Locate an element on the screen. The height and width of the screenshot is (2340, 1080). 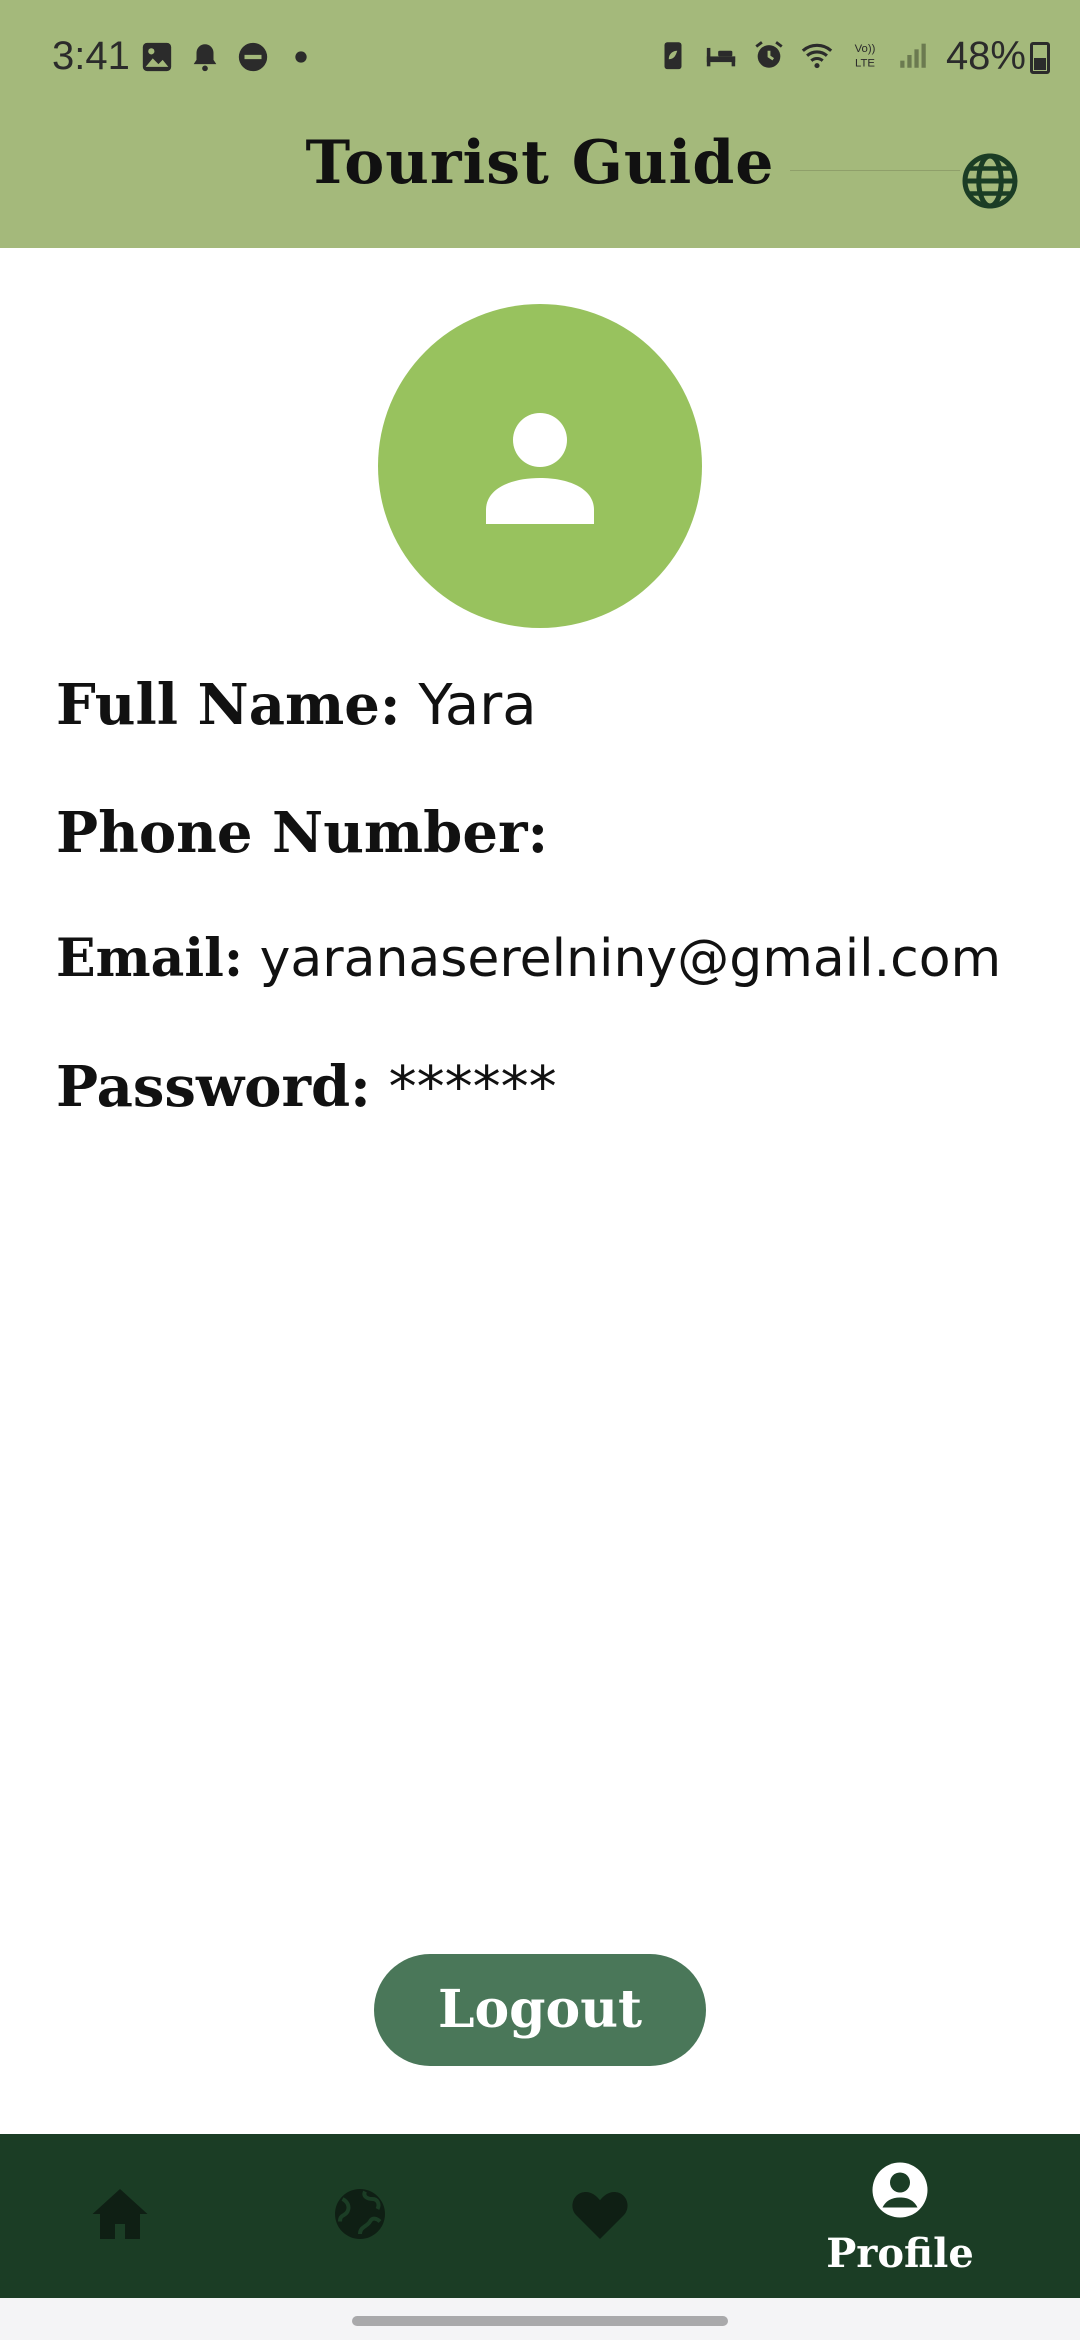
heart-icon is located at coordinates (600, 2215).